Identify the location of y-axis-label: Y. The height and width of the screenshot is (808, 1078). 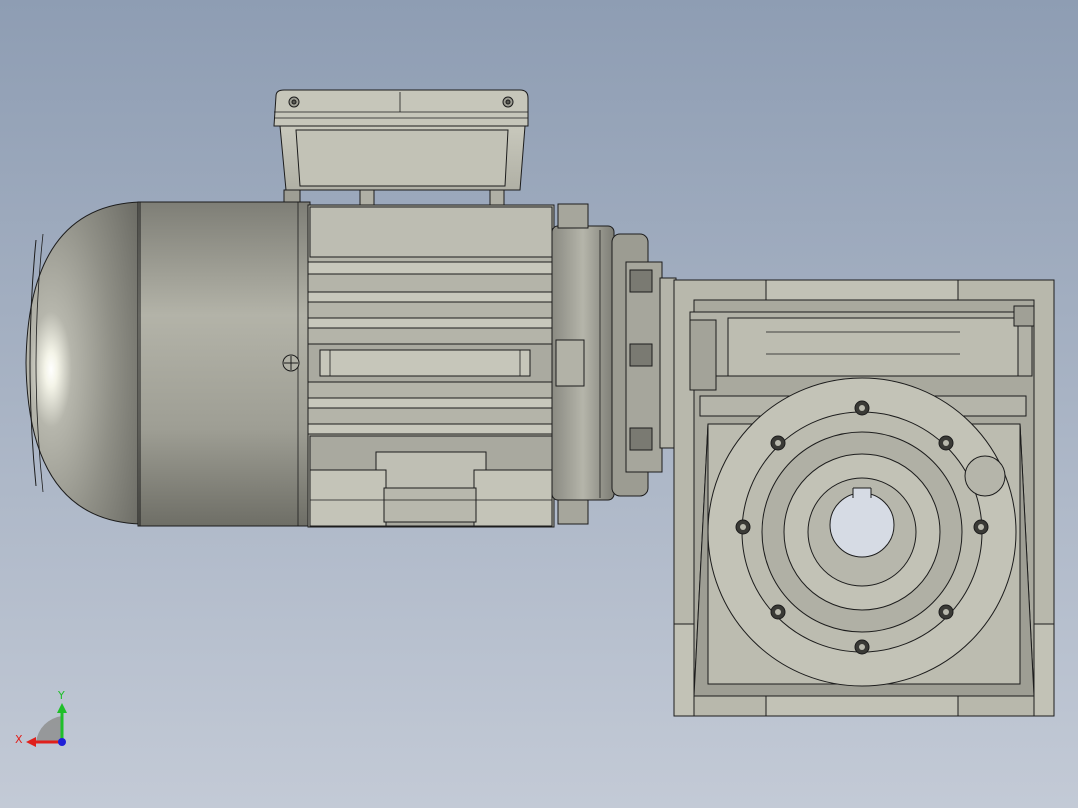
(61, 695).